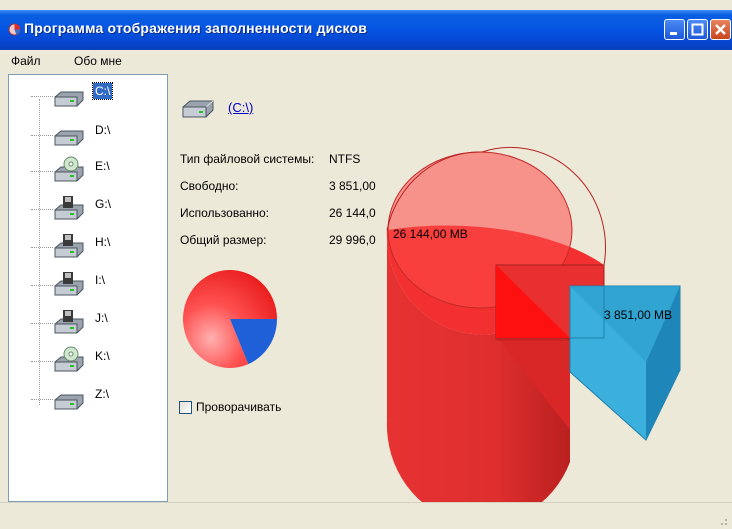  I want to click on resize-grip-icon, so click(722, 520).